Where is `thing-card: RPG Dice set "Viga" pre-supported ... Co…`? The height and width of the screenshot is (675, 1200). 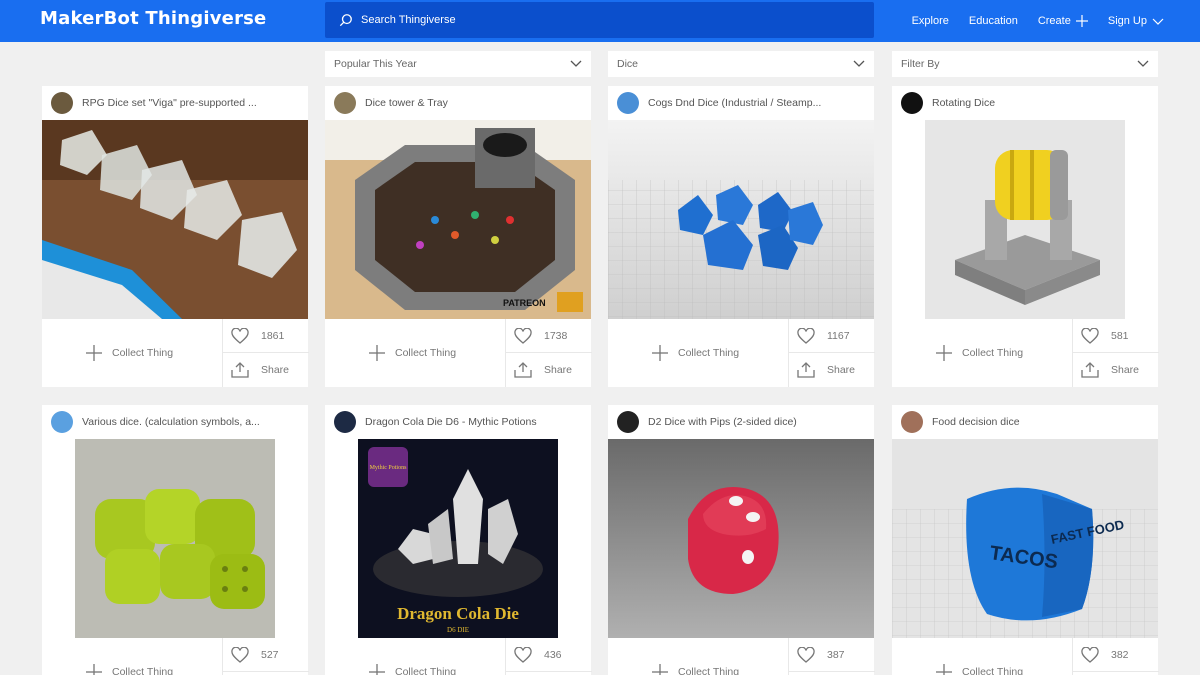 thing-card: RPG Dice set "Viga" pre-supported ... Co… is located at coordinates (175, 236).